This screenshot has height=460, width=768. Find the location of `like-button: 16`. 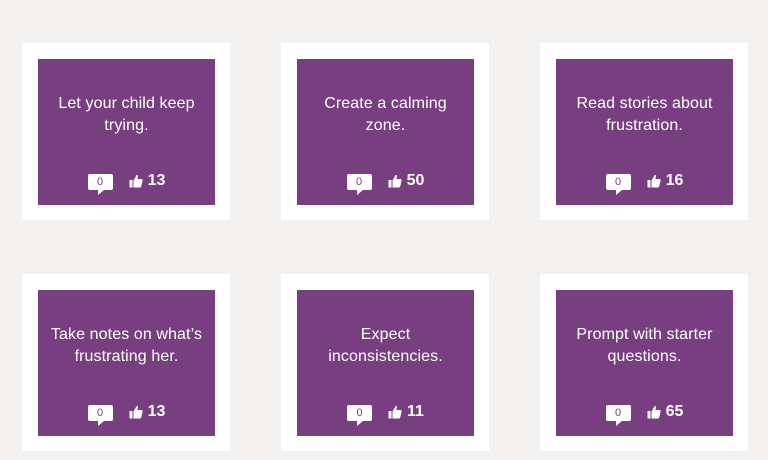

like-button: 16 is located at coordinates (665, 180).